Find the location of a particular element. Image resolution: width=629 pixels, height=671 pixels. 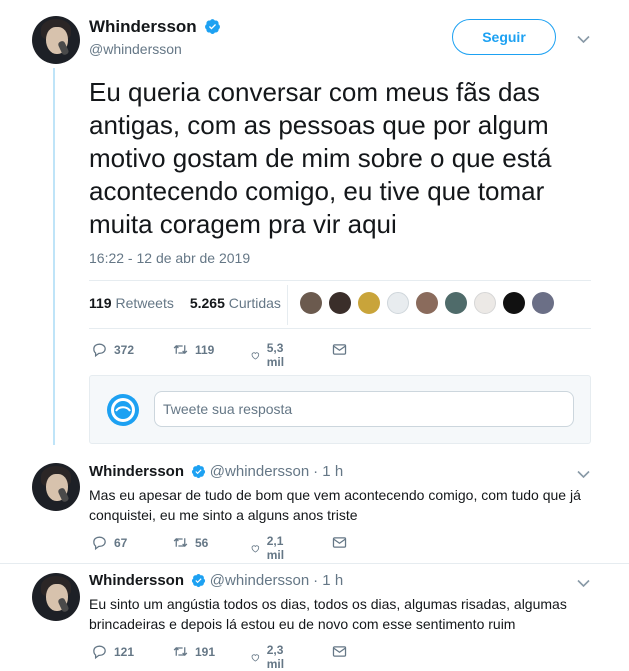

user-avatar is located at coordinates (123, 410).